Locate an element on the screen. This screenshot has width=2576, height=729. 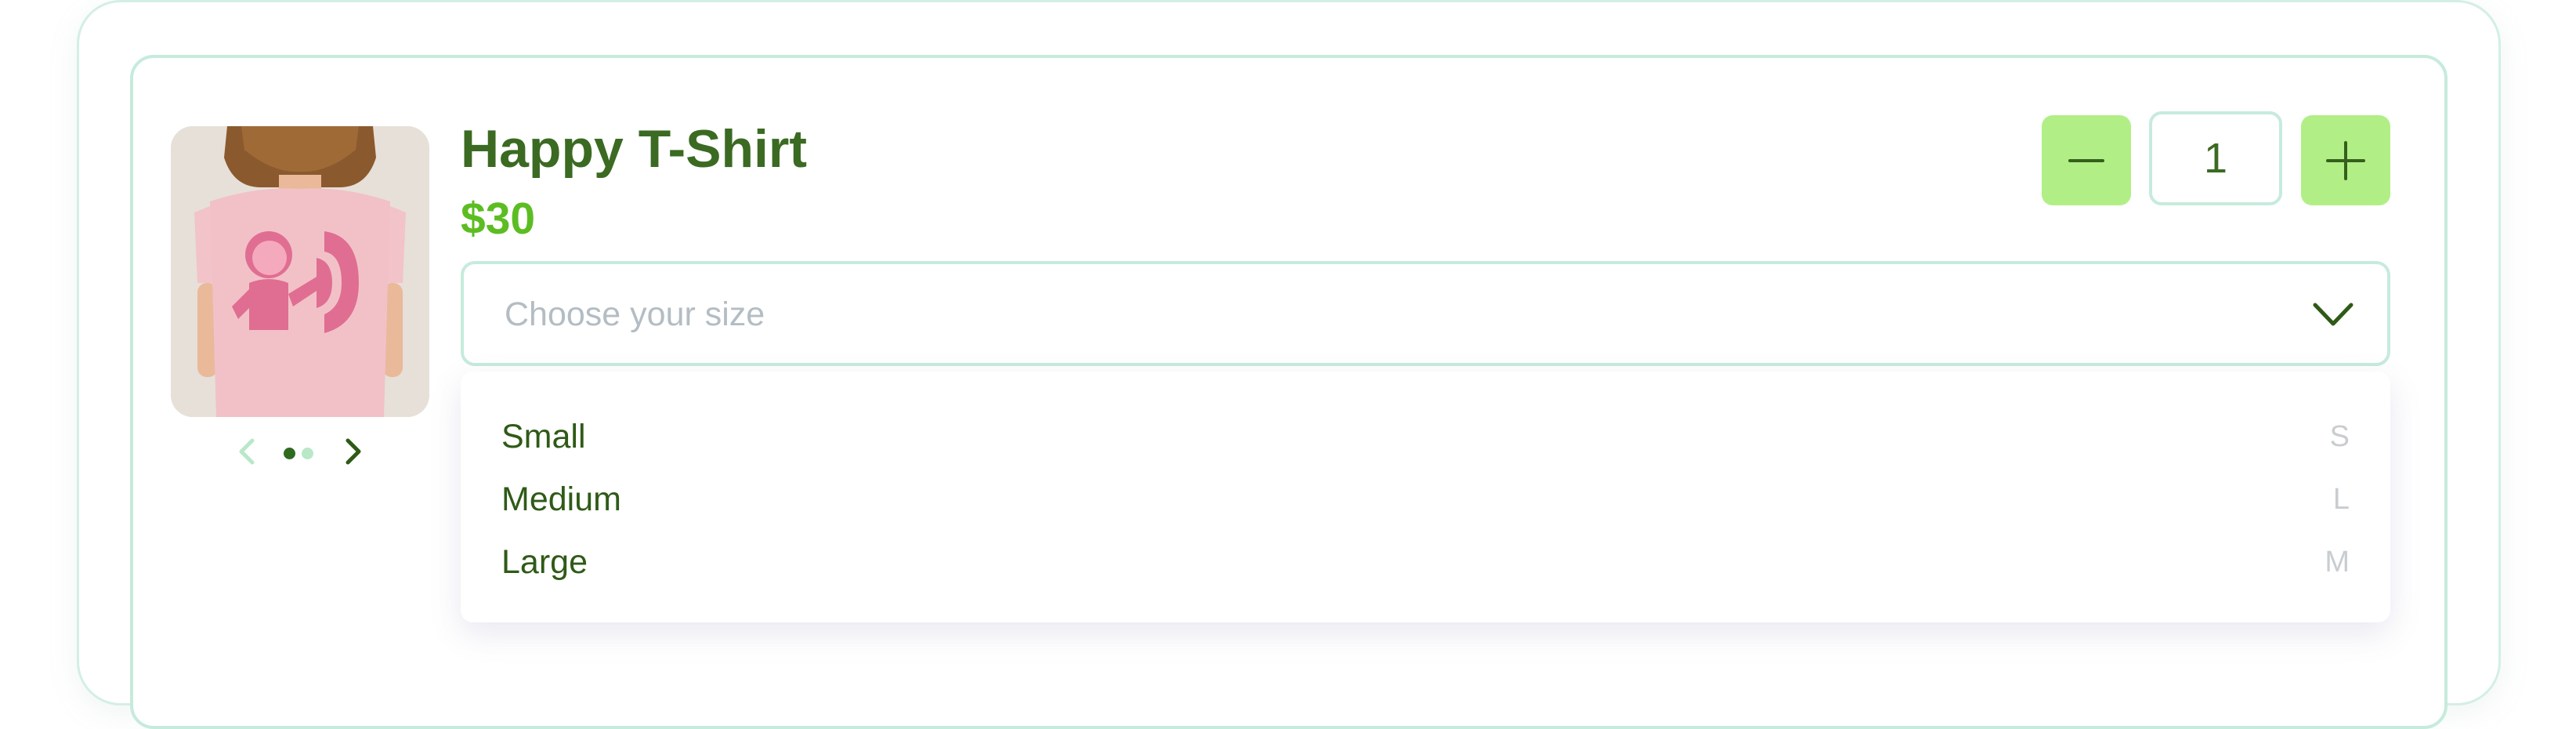
product-title: Happy T-Shirt is located at coordinates (634, 149).